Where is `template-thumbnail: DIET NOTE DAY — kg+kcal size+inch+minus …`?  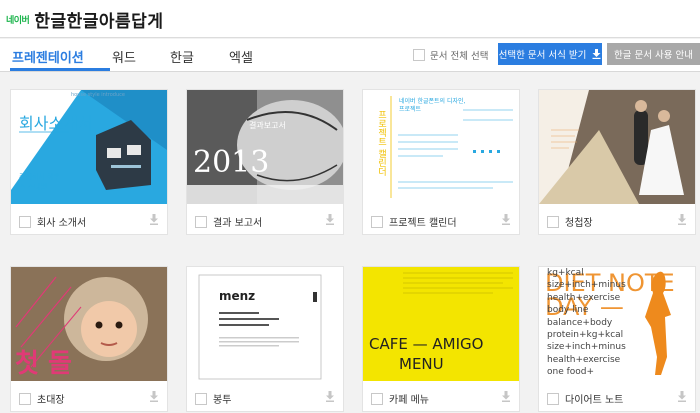
template-thumbnail: DIET NOTE DAY — kg+kcal size+inch+minus … is located at coordinates (617, 324).